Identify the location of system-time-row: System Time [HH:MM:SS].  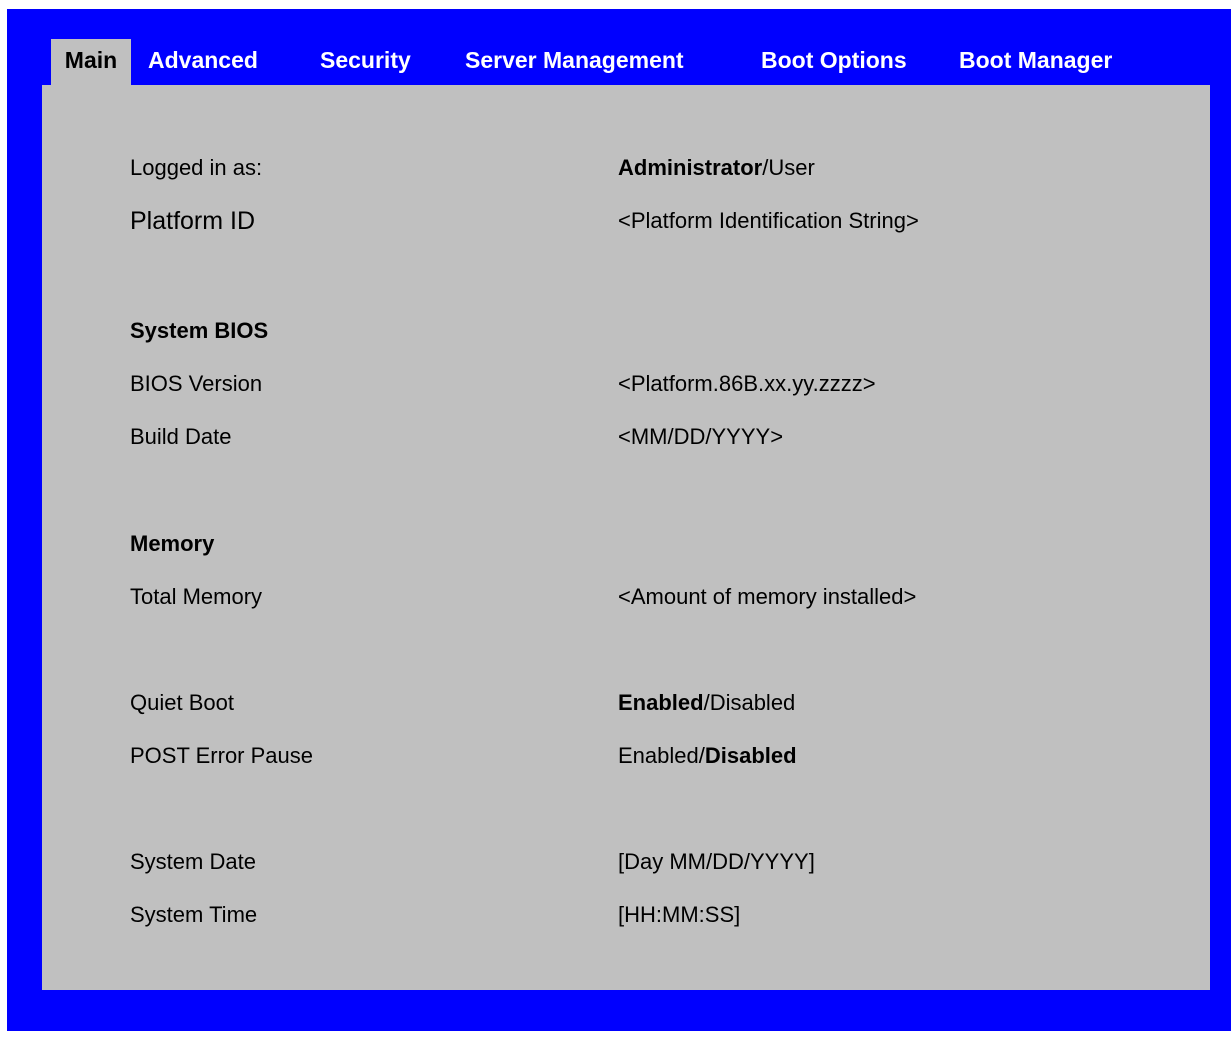
(670, 915).